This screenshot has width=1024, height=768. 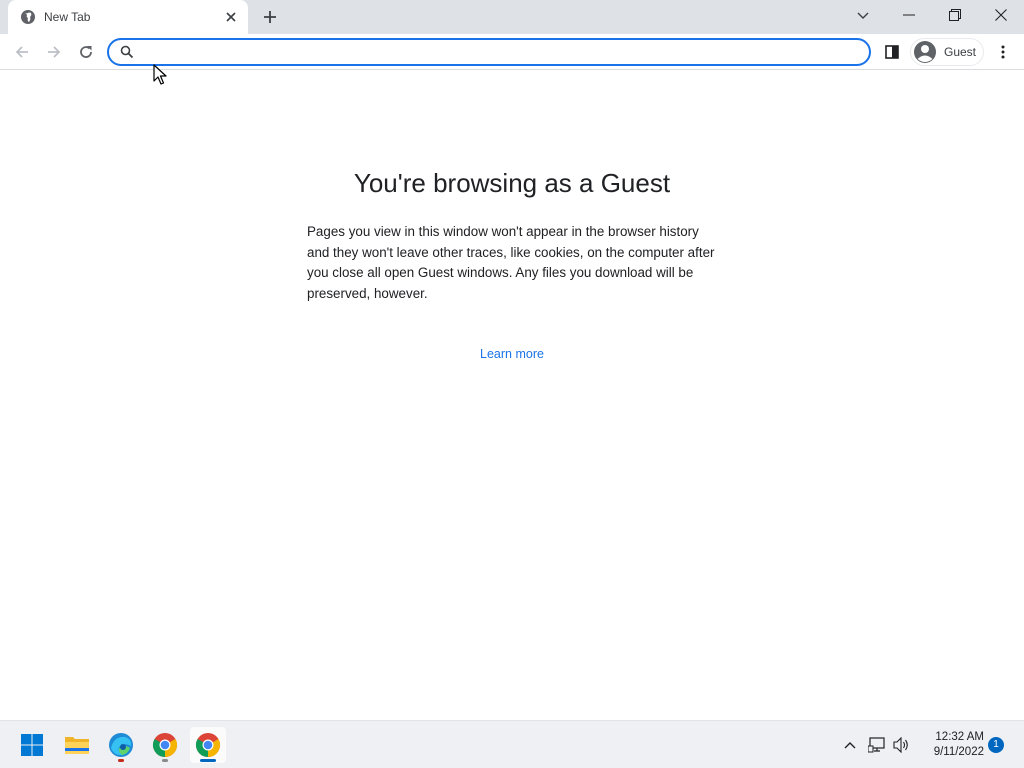 I want to click on globe-icon, so click(x=28, y=17).